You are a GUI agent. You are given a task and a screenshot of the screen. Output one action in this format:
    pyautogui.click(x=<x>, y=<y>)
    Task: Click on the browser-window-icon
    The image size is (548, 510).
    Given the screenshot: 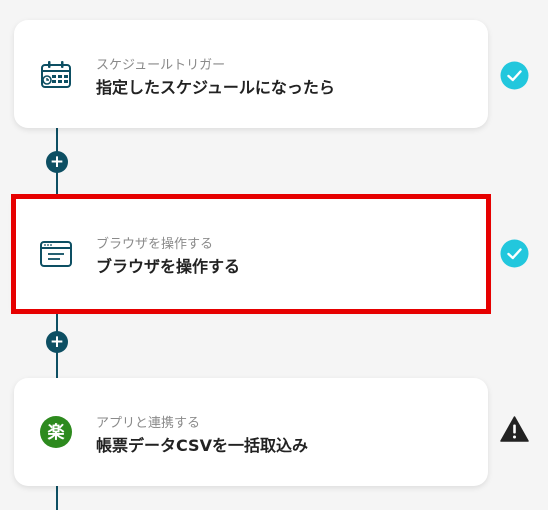 What is the action you would take?
    pyautogui.click(x=56, y=254)
    